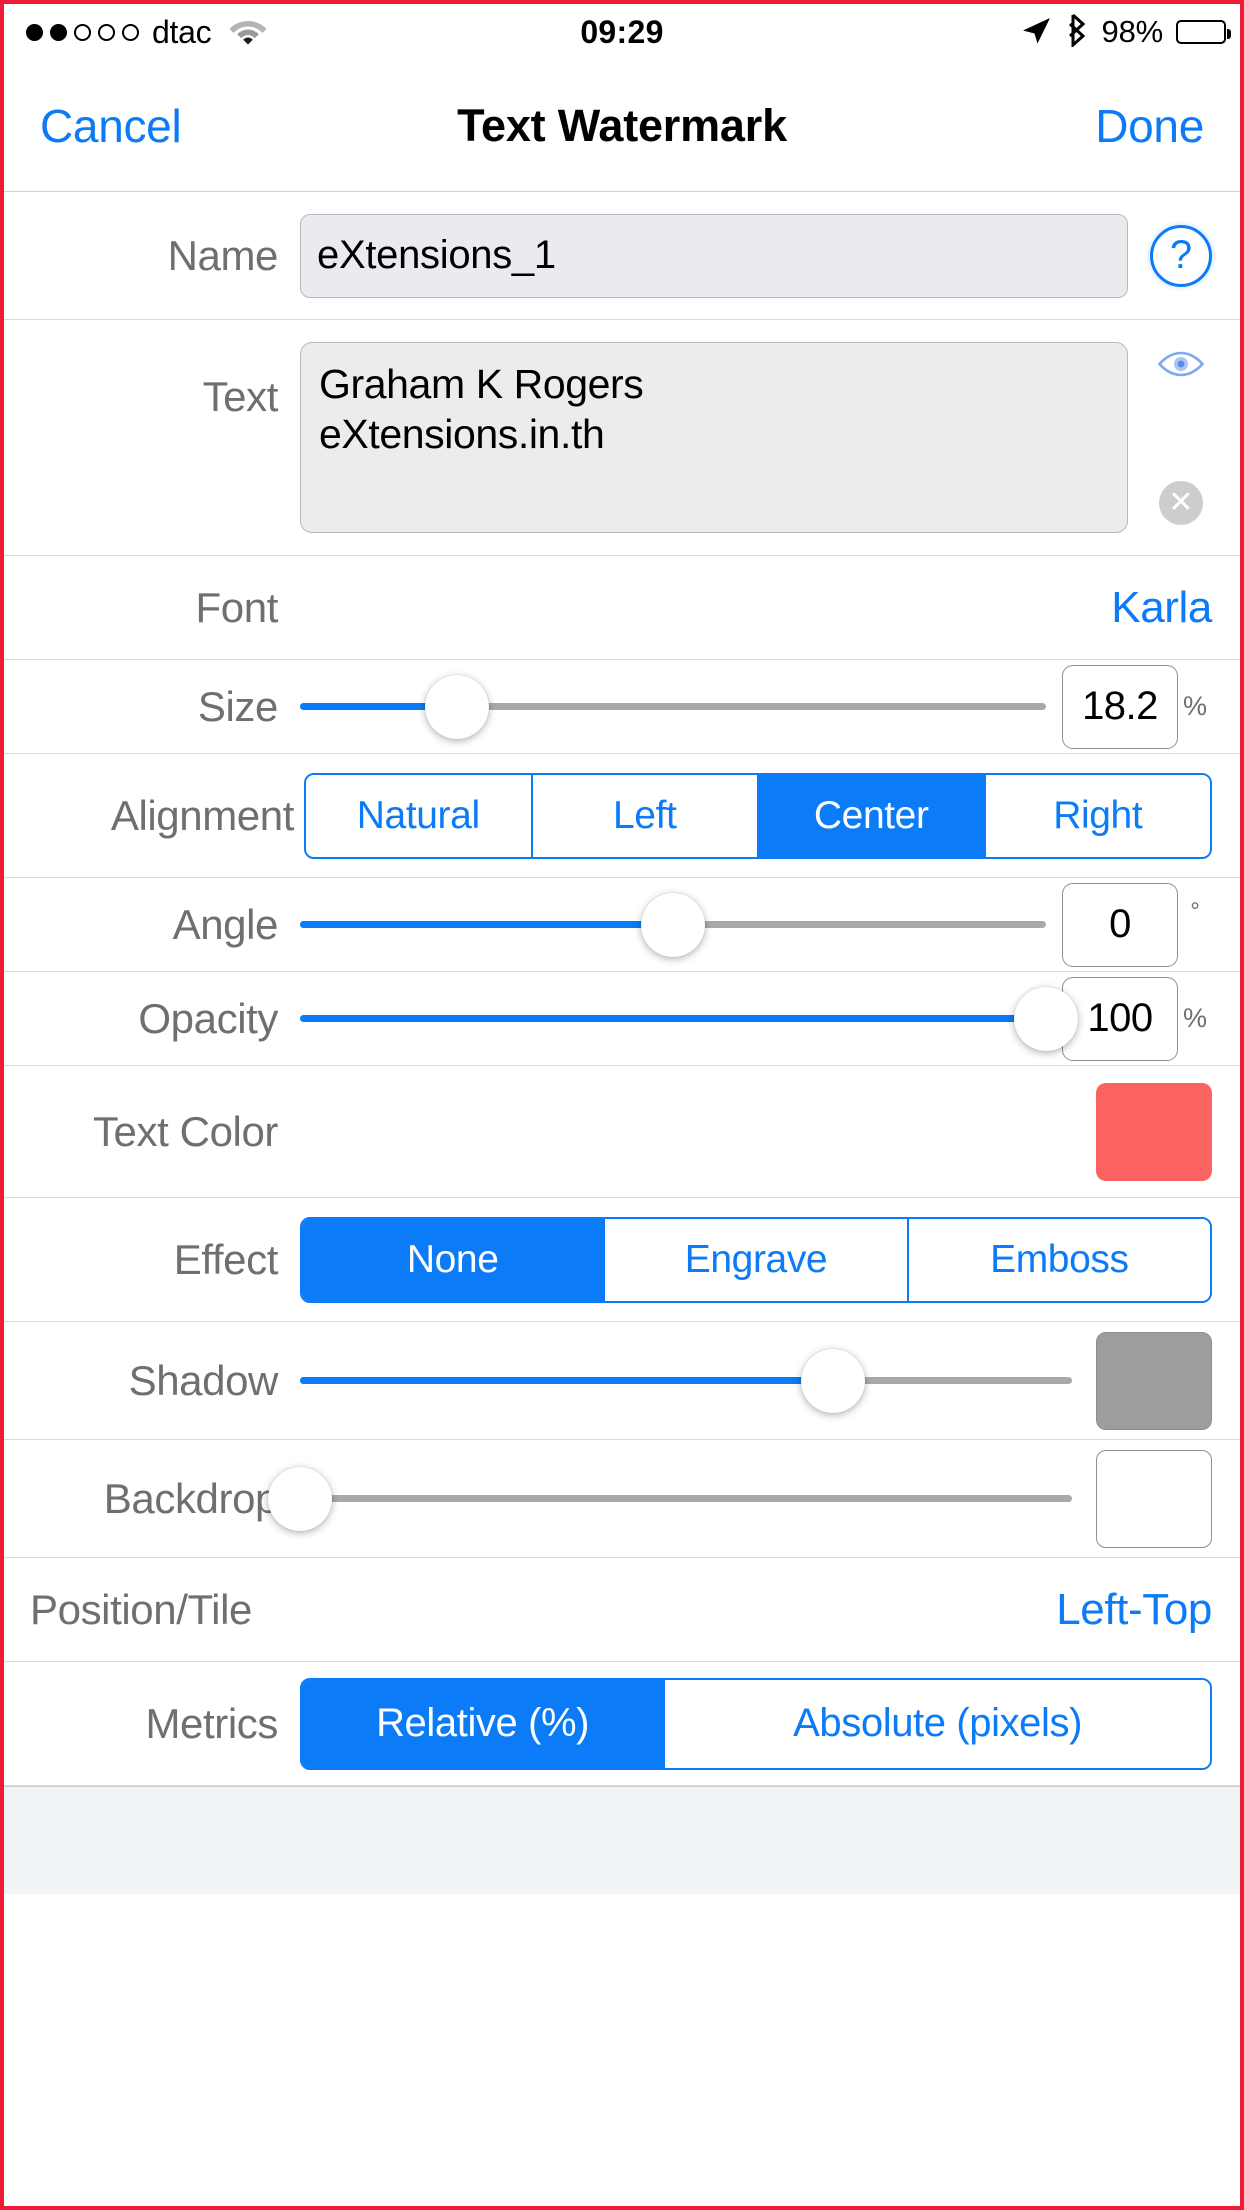 This screenshot has width=1244, height=2210. What do you see at coordinates (1154, 1380) in the screenshot?
I see `shadow-color-swatch` at bounding box center [1154, 1380].